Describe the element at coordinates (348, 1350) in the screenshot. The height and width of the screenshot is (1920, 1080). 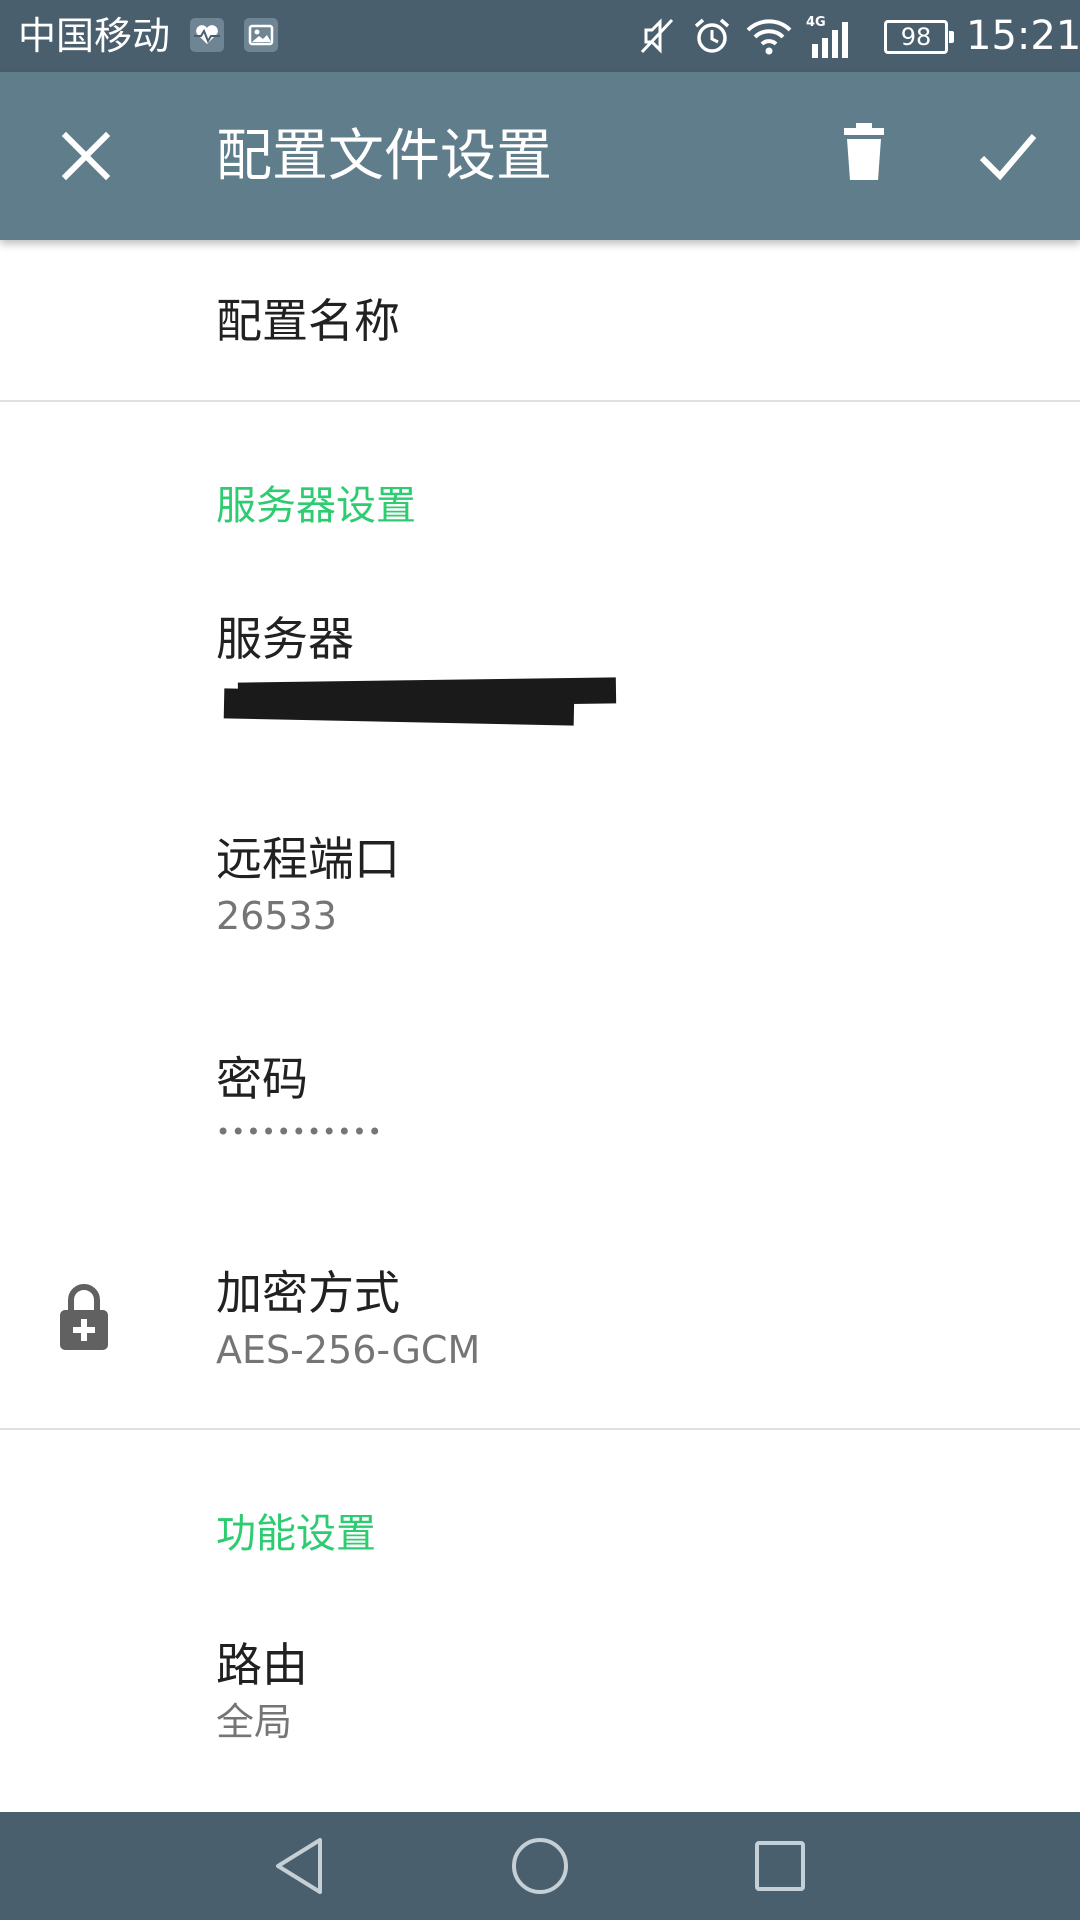
I see `encryption-value: AES-256-GCM` at that location.